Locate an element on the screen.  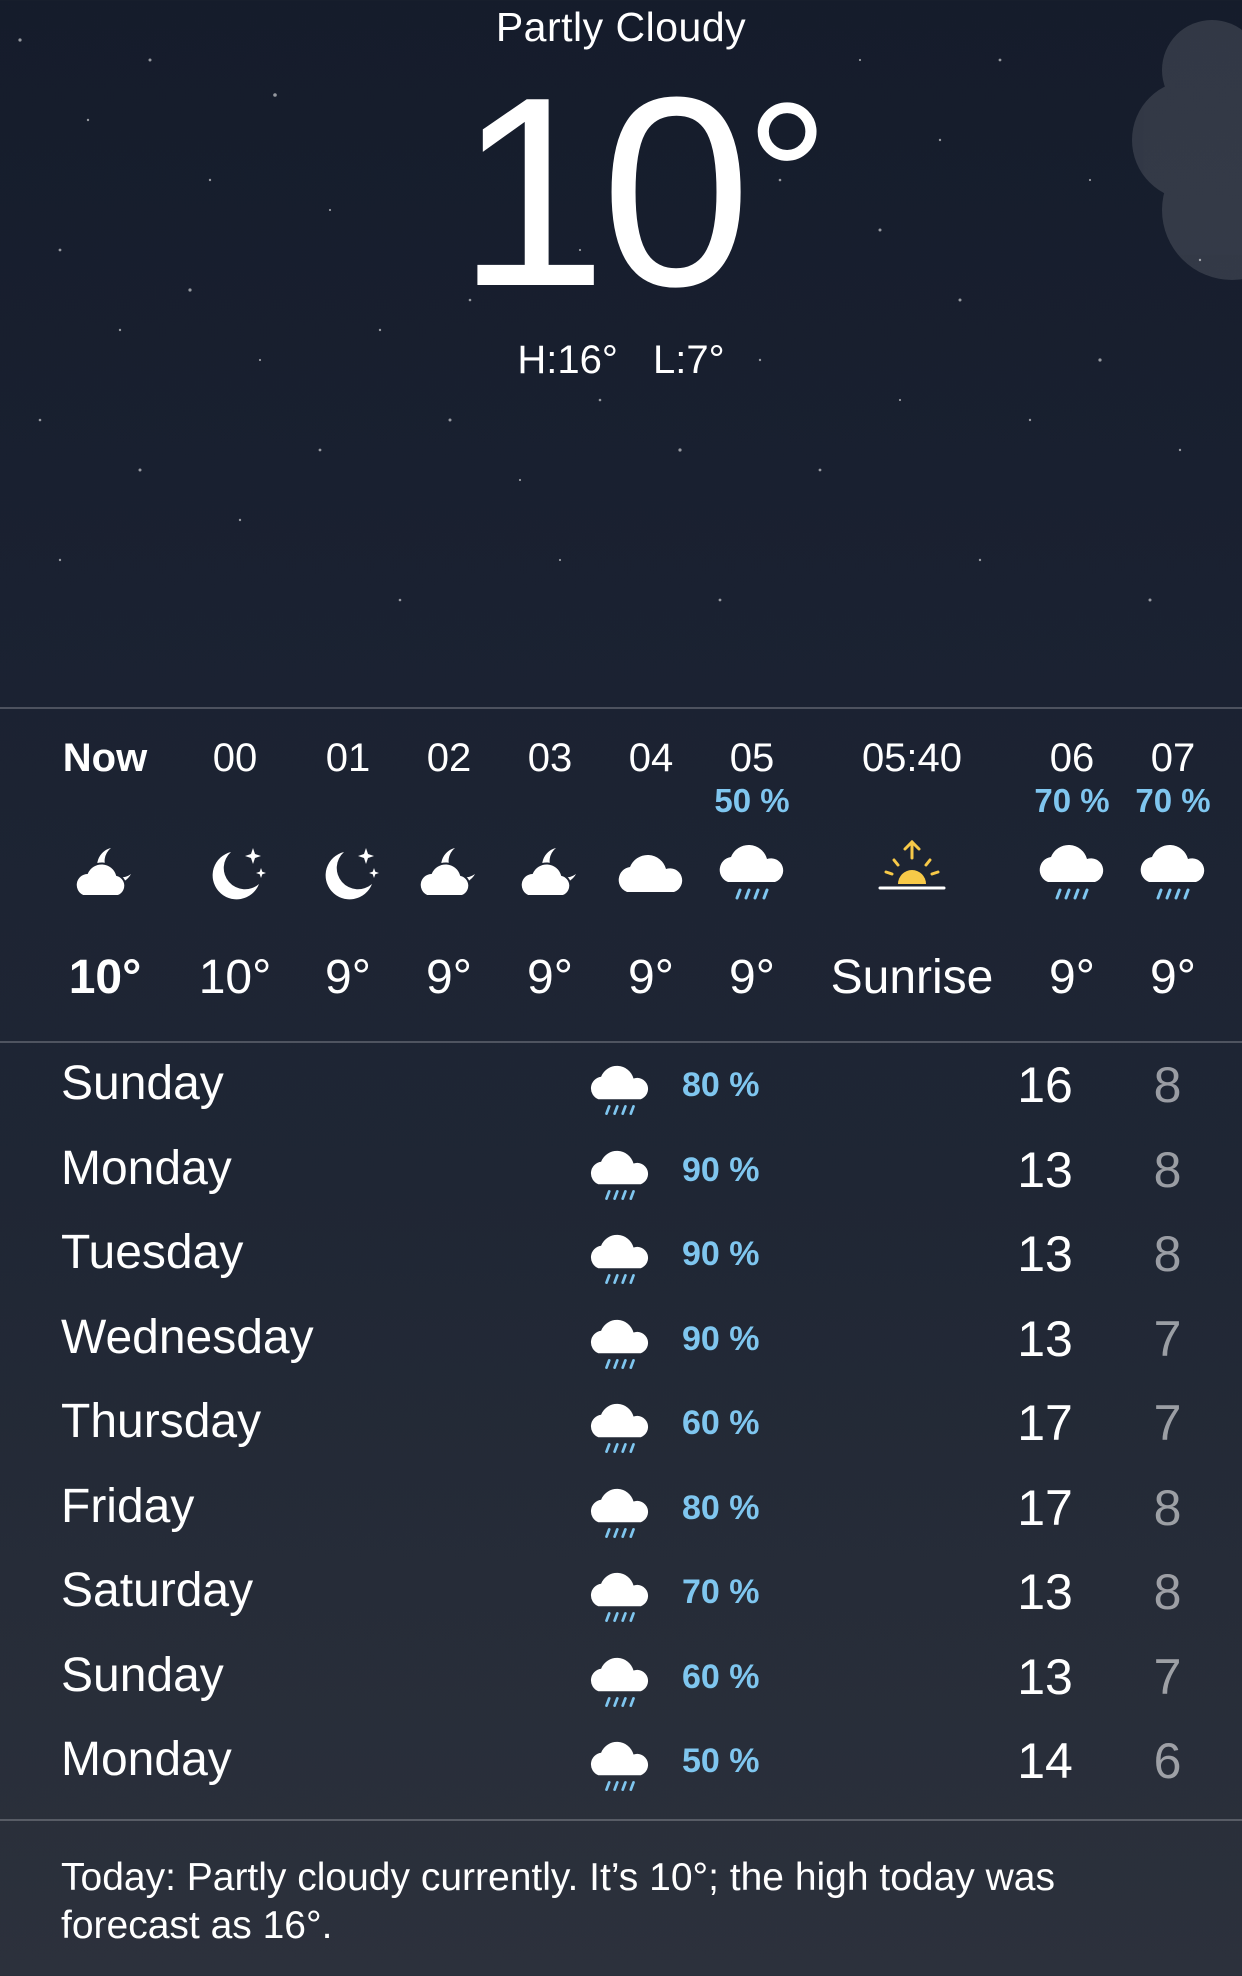
day-name: Tuesday is located at coordinates (152, 1252).